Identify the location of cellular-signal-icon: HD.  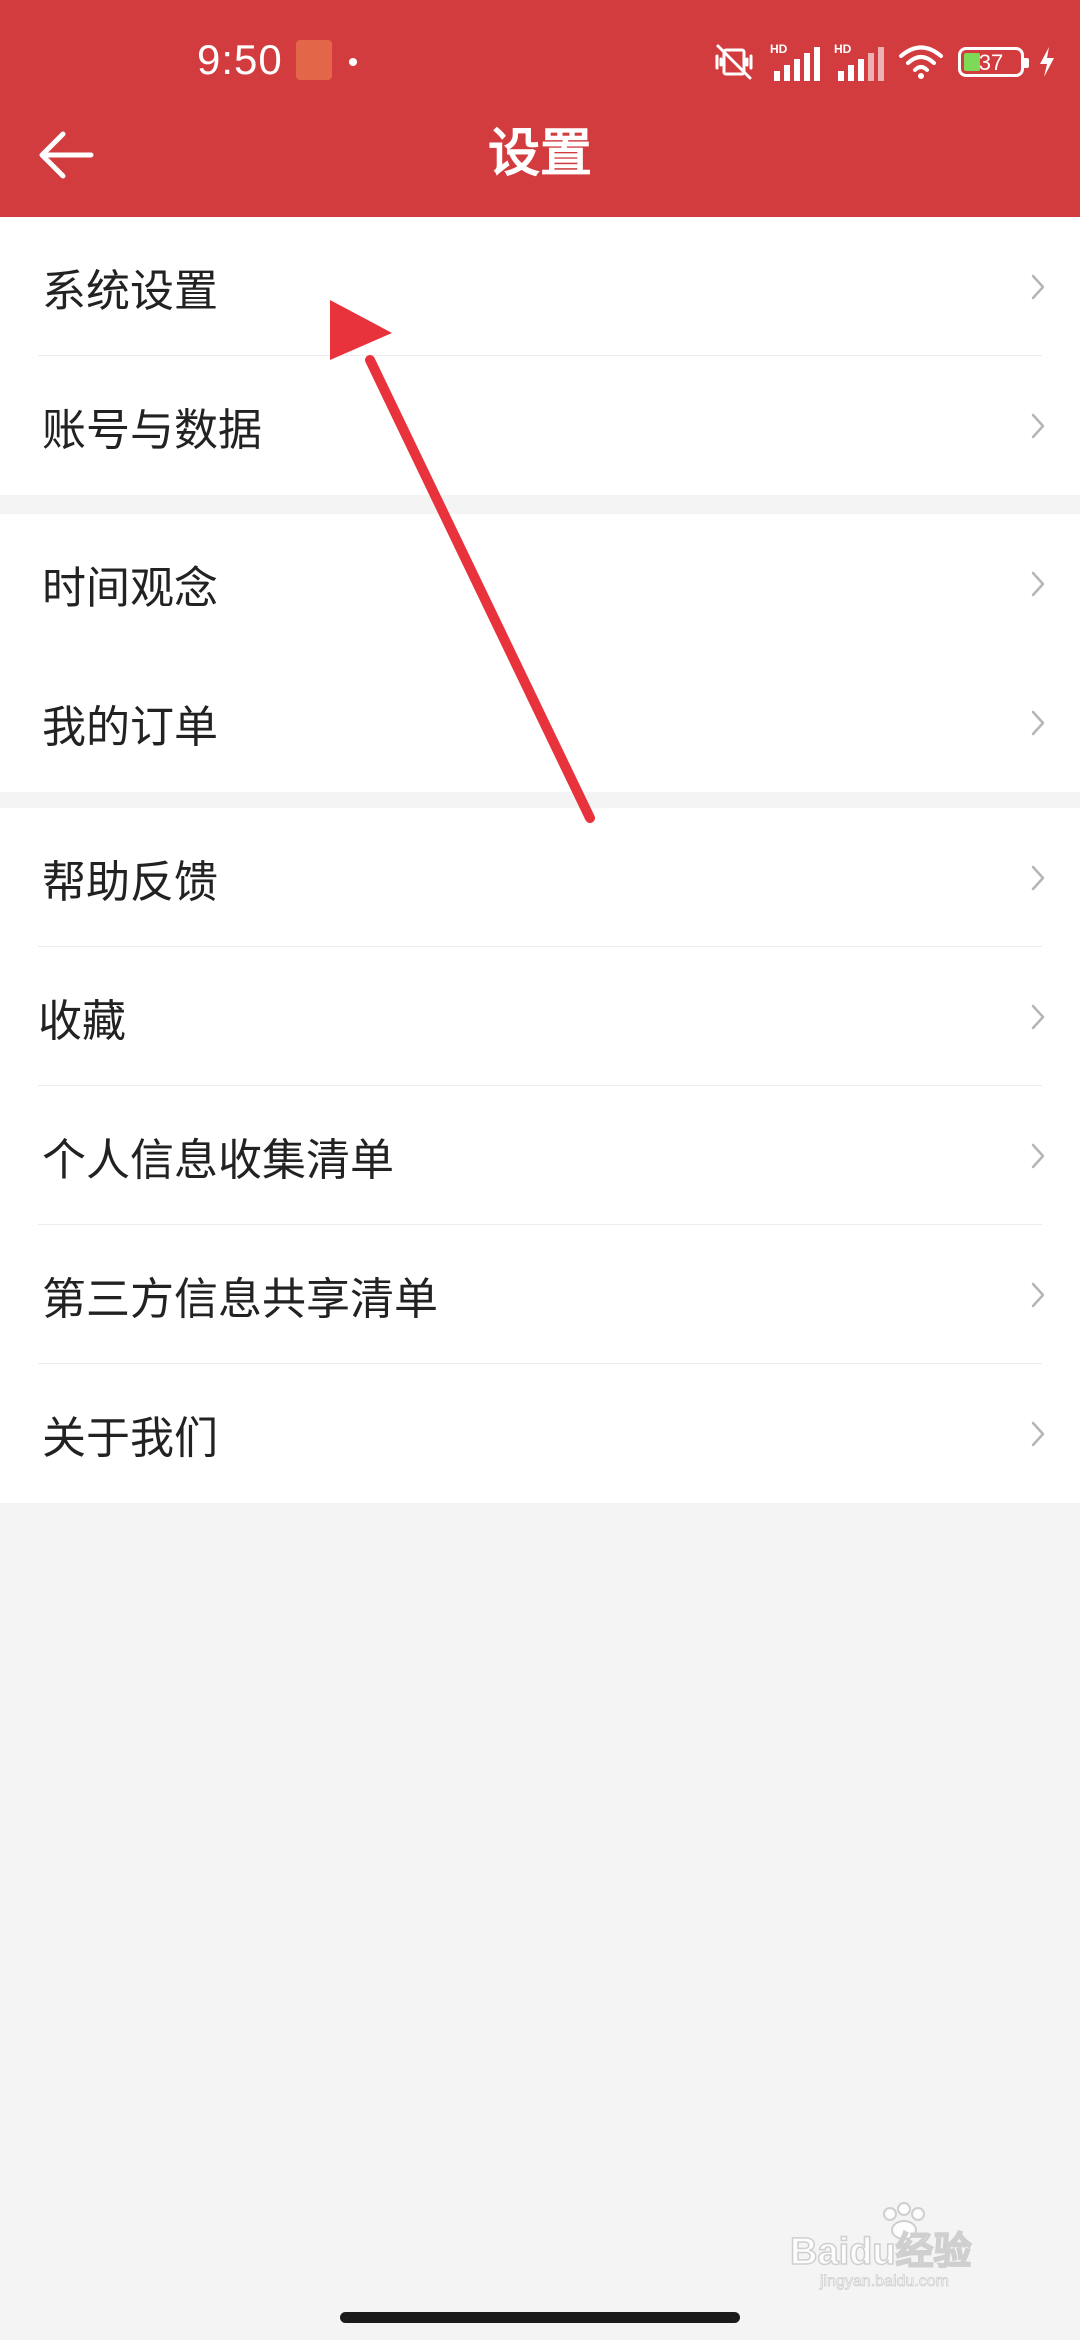
(795, 61).